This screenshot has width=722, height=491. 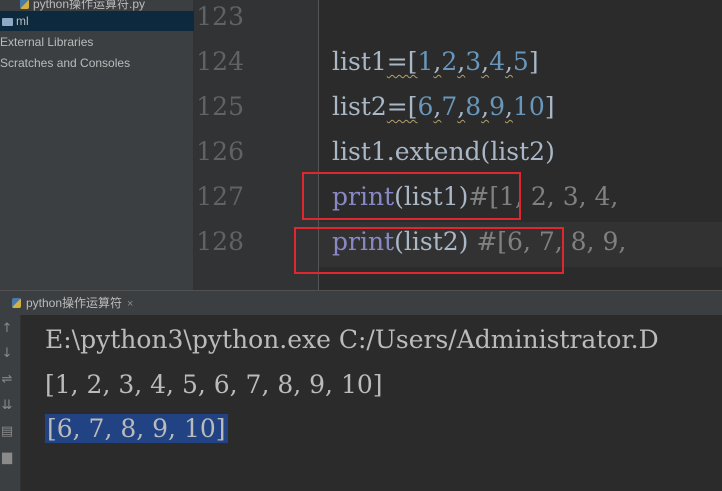 What do you see at coordinates (528, 106) in the screenshot?
I see `code-number: 10` at bounding box center [528, 106].